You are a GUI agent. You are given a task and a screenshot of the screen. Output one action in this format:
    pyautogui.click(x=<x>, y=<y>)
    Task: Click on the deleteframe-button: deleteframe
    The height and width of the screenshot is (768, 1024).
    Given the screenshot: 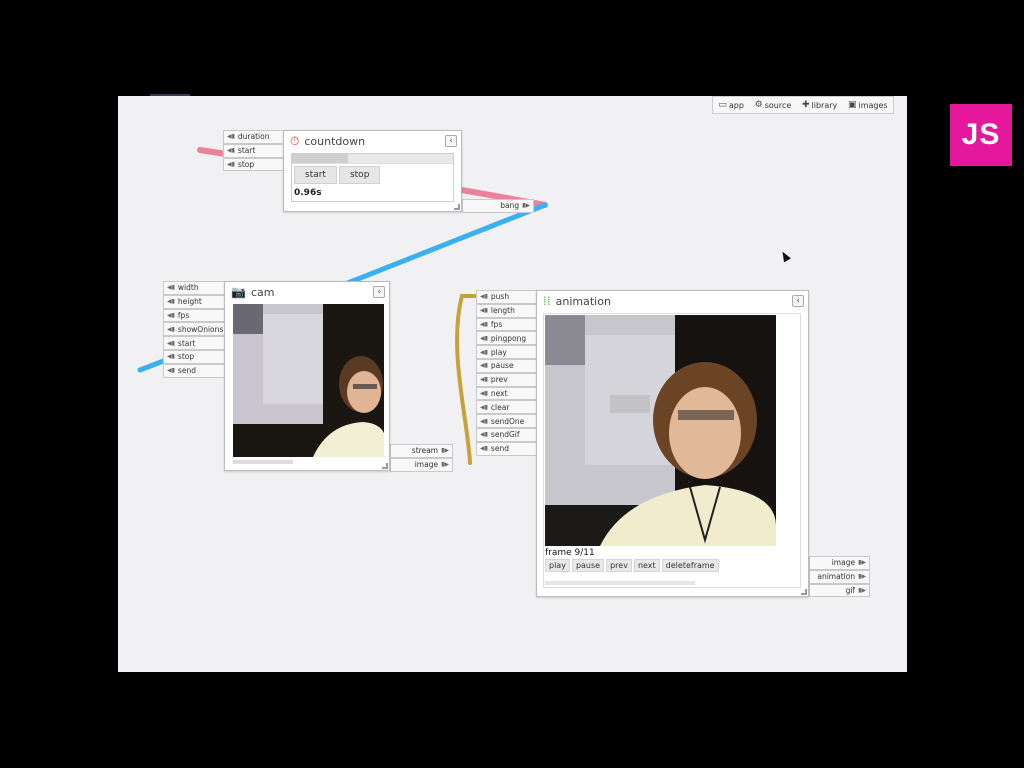 What is the action you would take?
    pyautogui.click(x=690, y=565)
    